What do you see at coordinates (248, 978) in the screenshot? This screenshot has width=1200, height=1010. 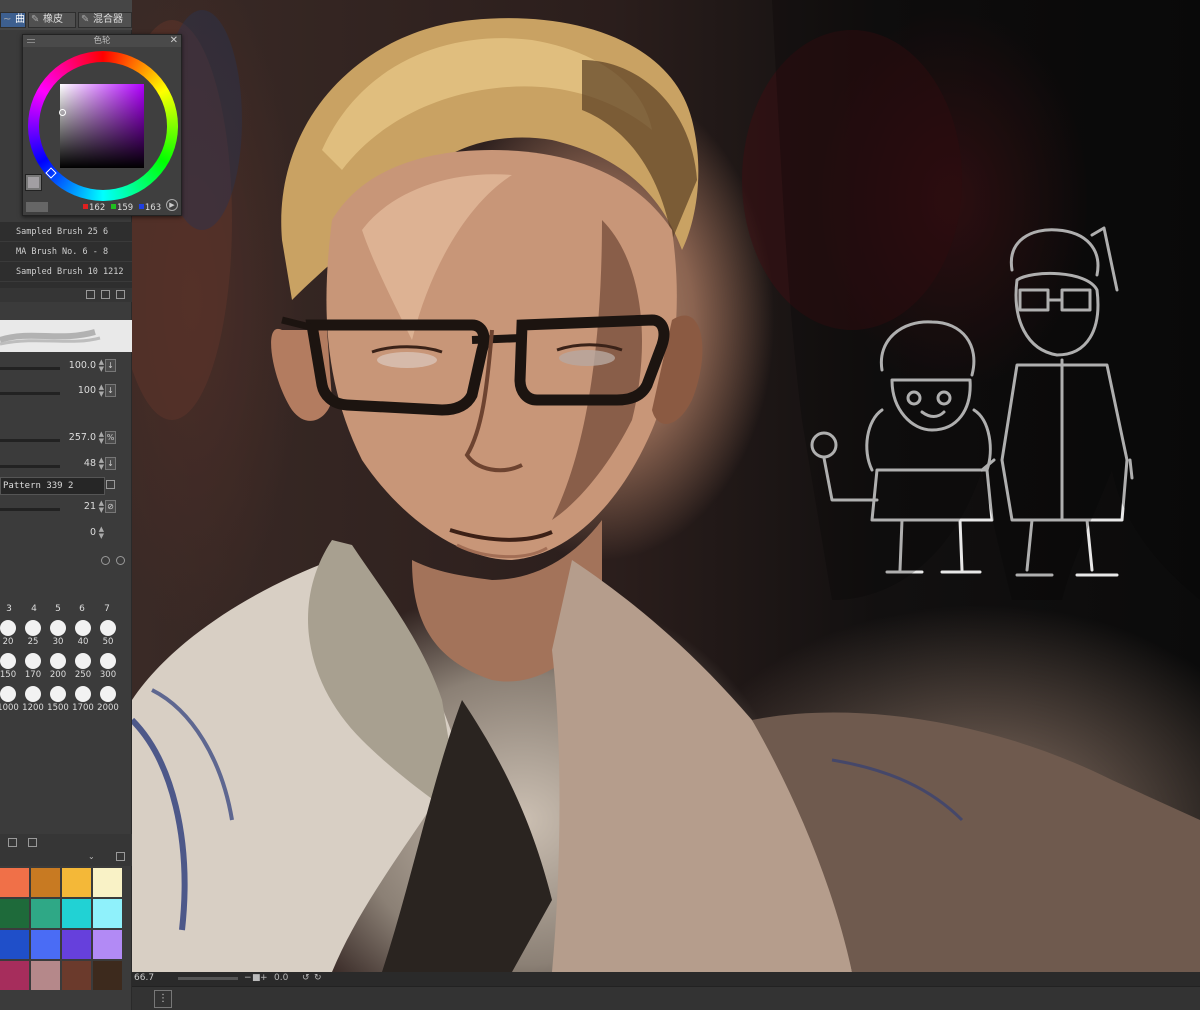 I see `zoom-out-icon: −` at bounding box center [248, 978].